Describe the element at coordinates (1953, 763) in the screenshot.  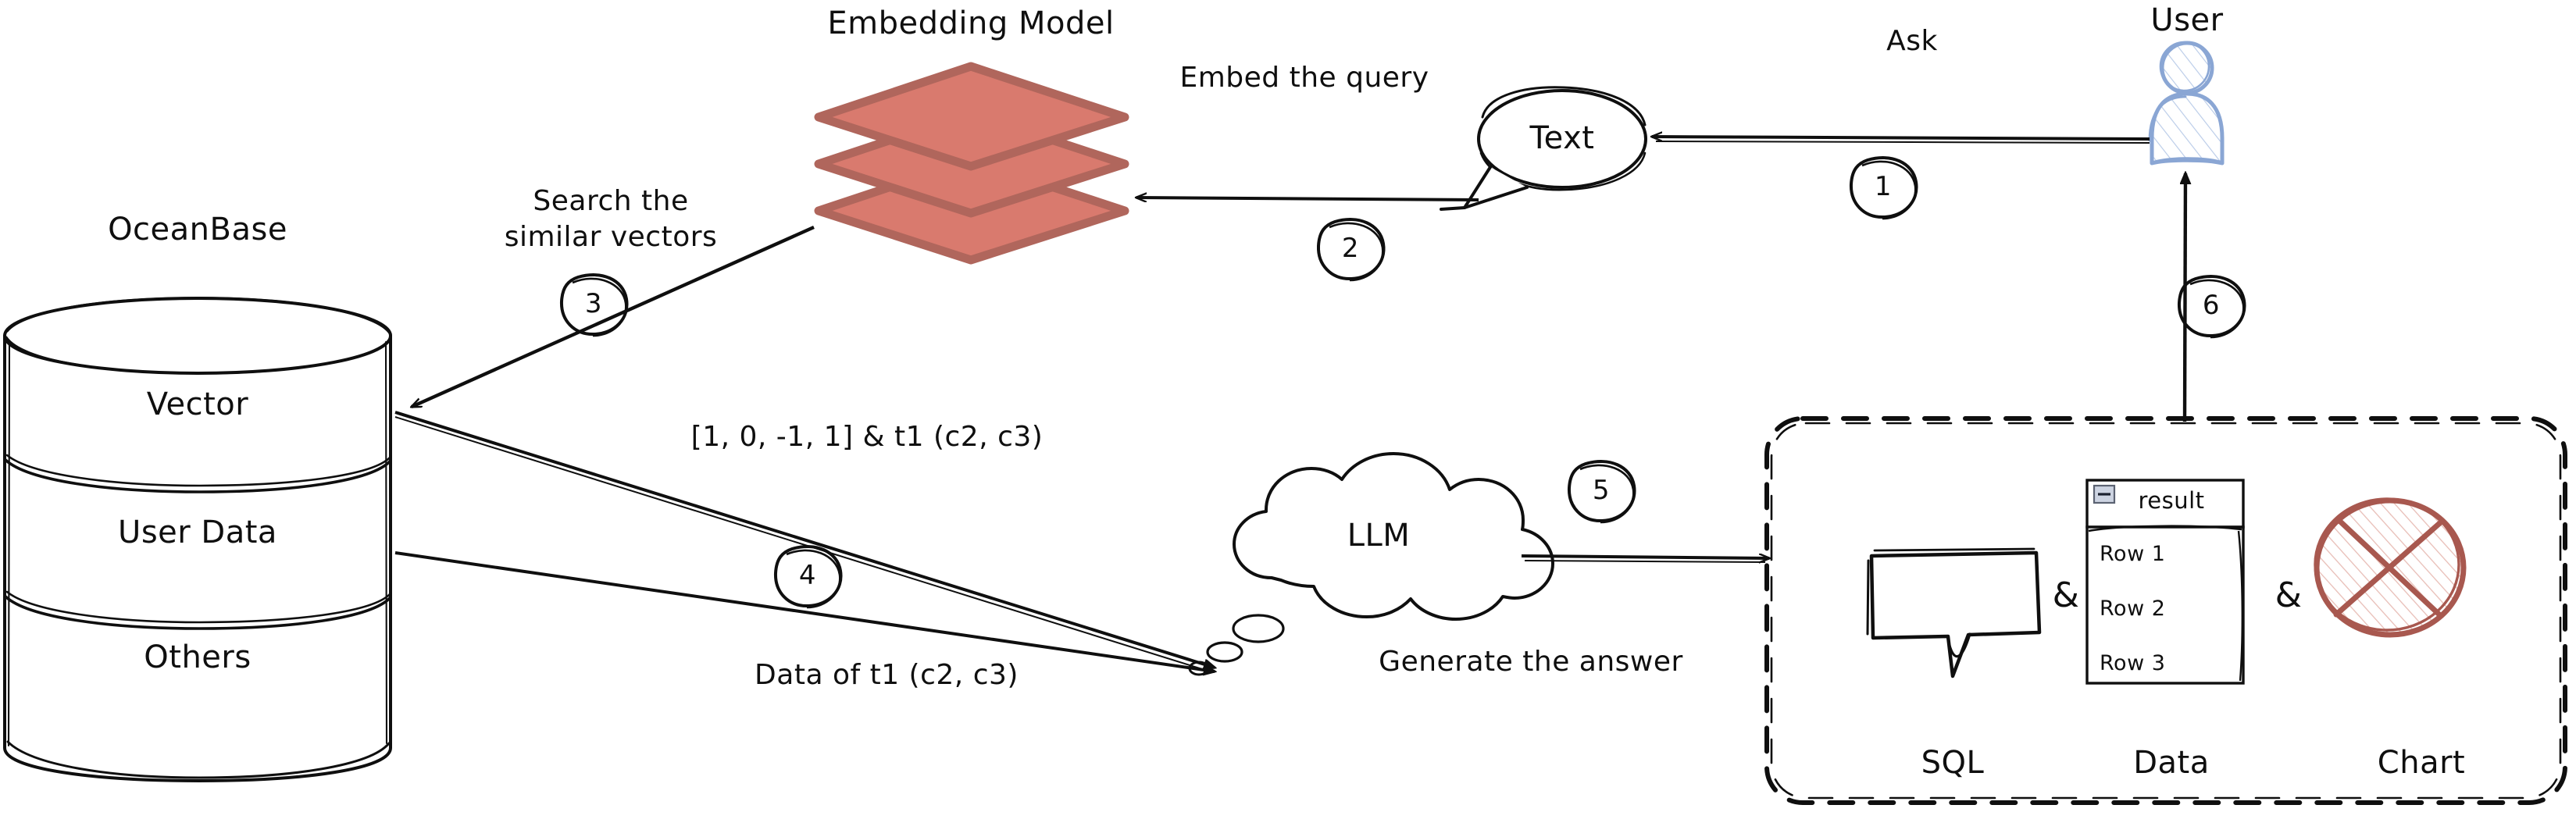
I see `output-item-label-sql: SQL` at that location.